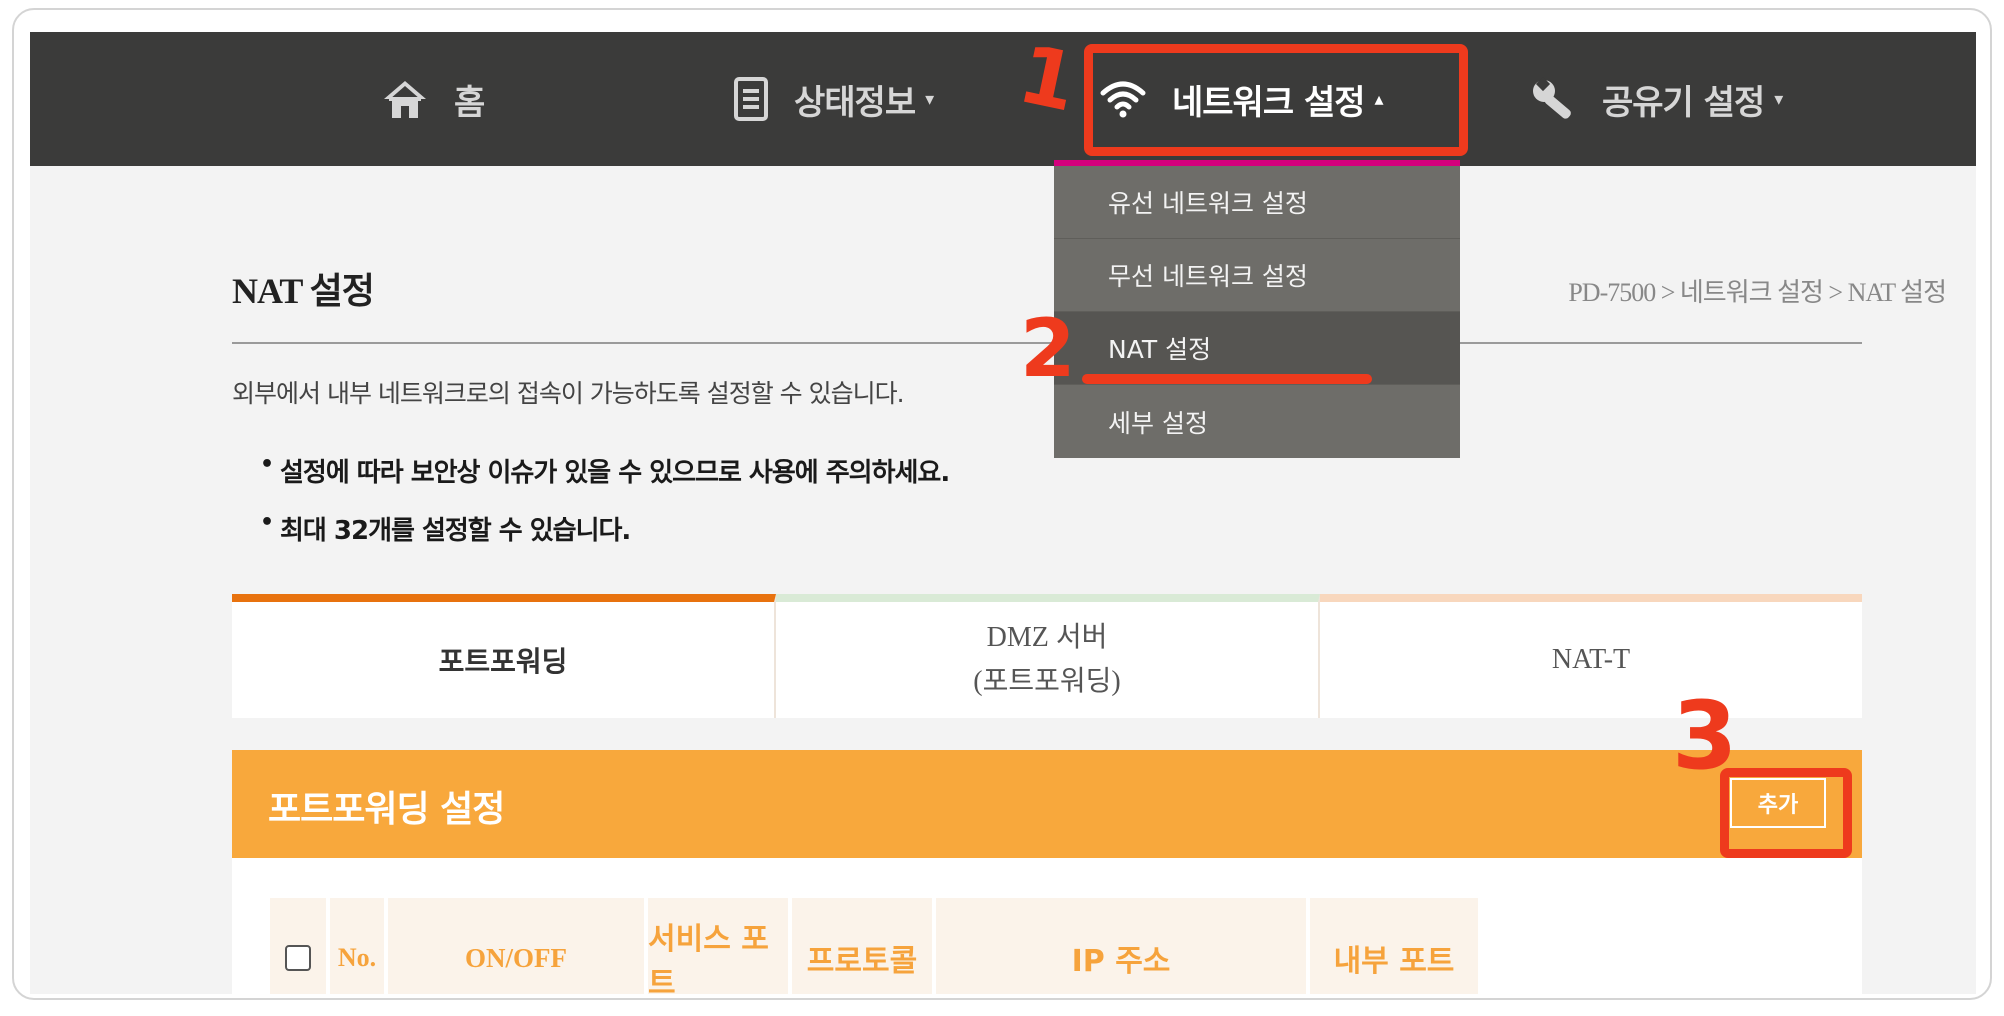  What do you see at coordinates (1257, 275) in the screenshot?
I see `menu-item-wireless-network: 무선 네트워크 설정` at bounding box center [1257, 275].